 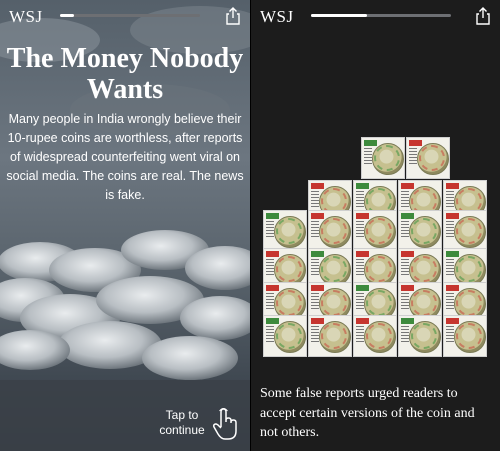 I want to click on tap-hand-icon, so click(x=224, y=424).